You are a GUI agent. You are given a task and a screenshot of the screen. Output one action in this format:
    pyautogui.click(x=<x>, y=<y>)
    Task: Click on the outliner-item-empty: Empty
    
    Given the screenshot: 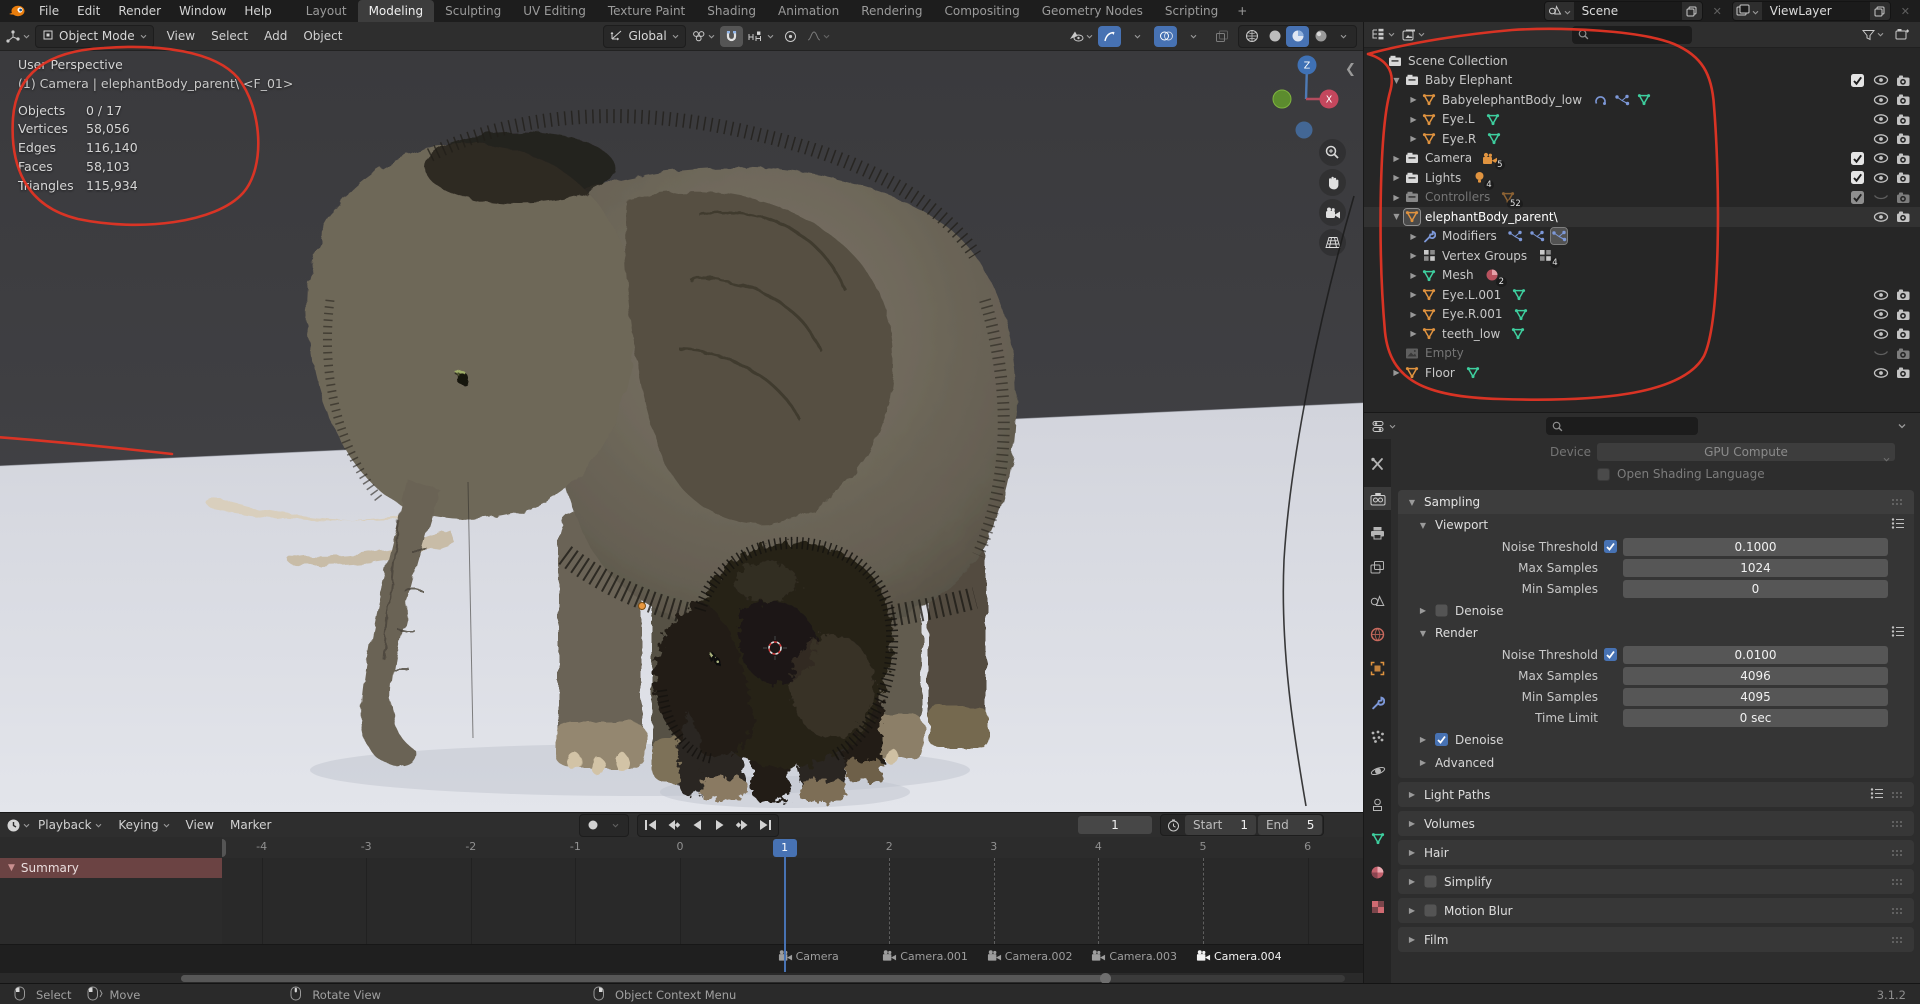 What is the action you would take?
    pyautogui.click(x=1642, y=354)
    